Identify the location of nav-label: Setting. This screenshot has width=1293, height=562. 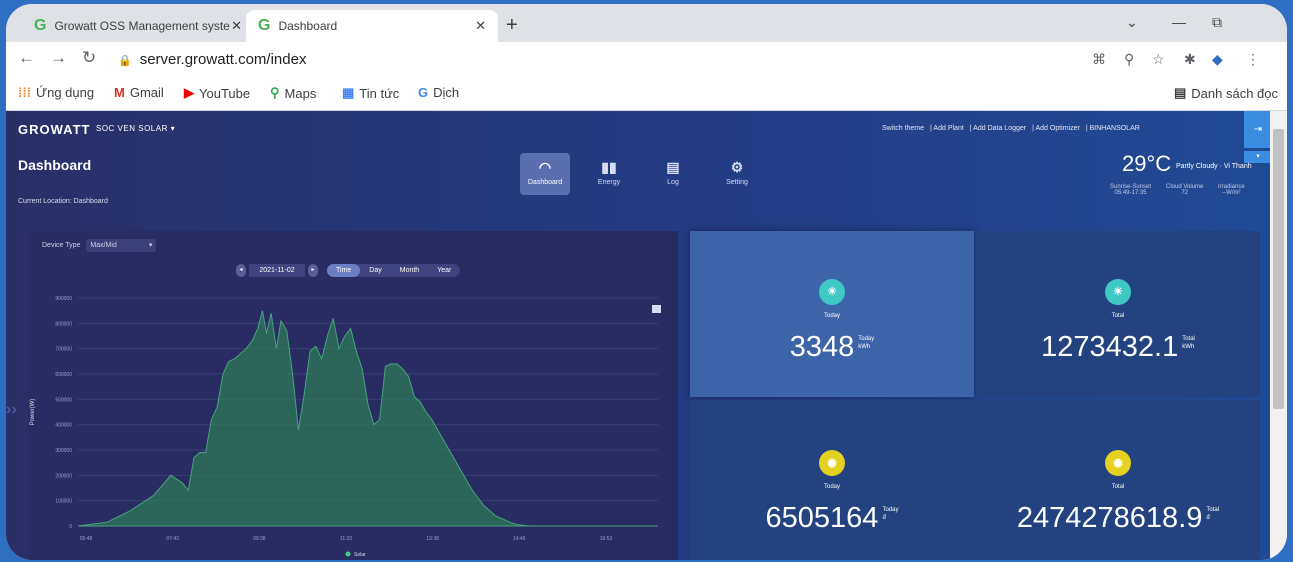
(737, 182).